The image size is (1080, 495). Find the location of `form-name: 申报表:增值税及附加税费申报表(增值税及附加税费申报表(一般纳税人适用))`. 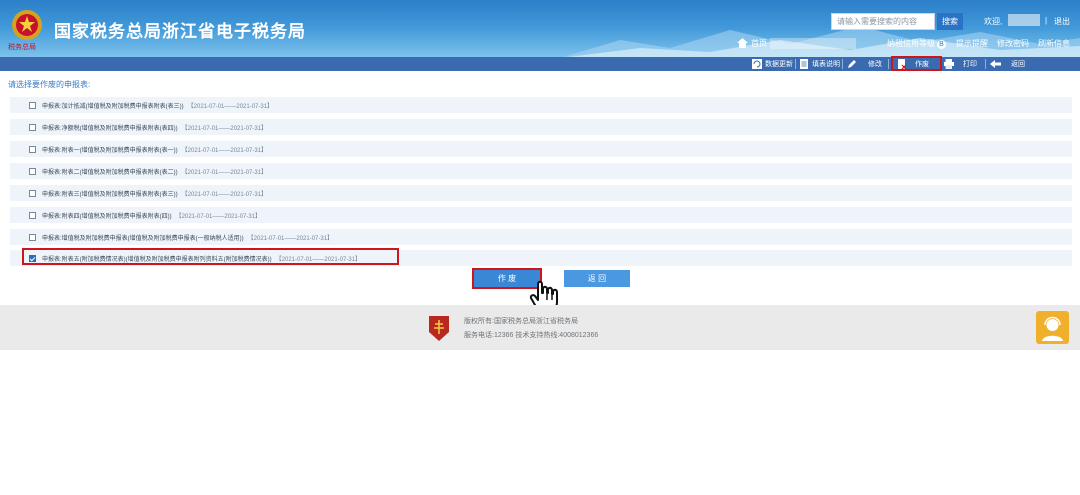

form-name: 申报表:增值税及附加税费申报表(增值税及附加税费申报表(一般纳税人适用)) is located at coordinates (143, 238).